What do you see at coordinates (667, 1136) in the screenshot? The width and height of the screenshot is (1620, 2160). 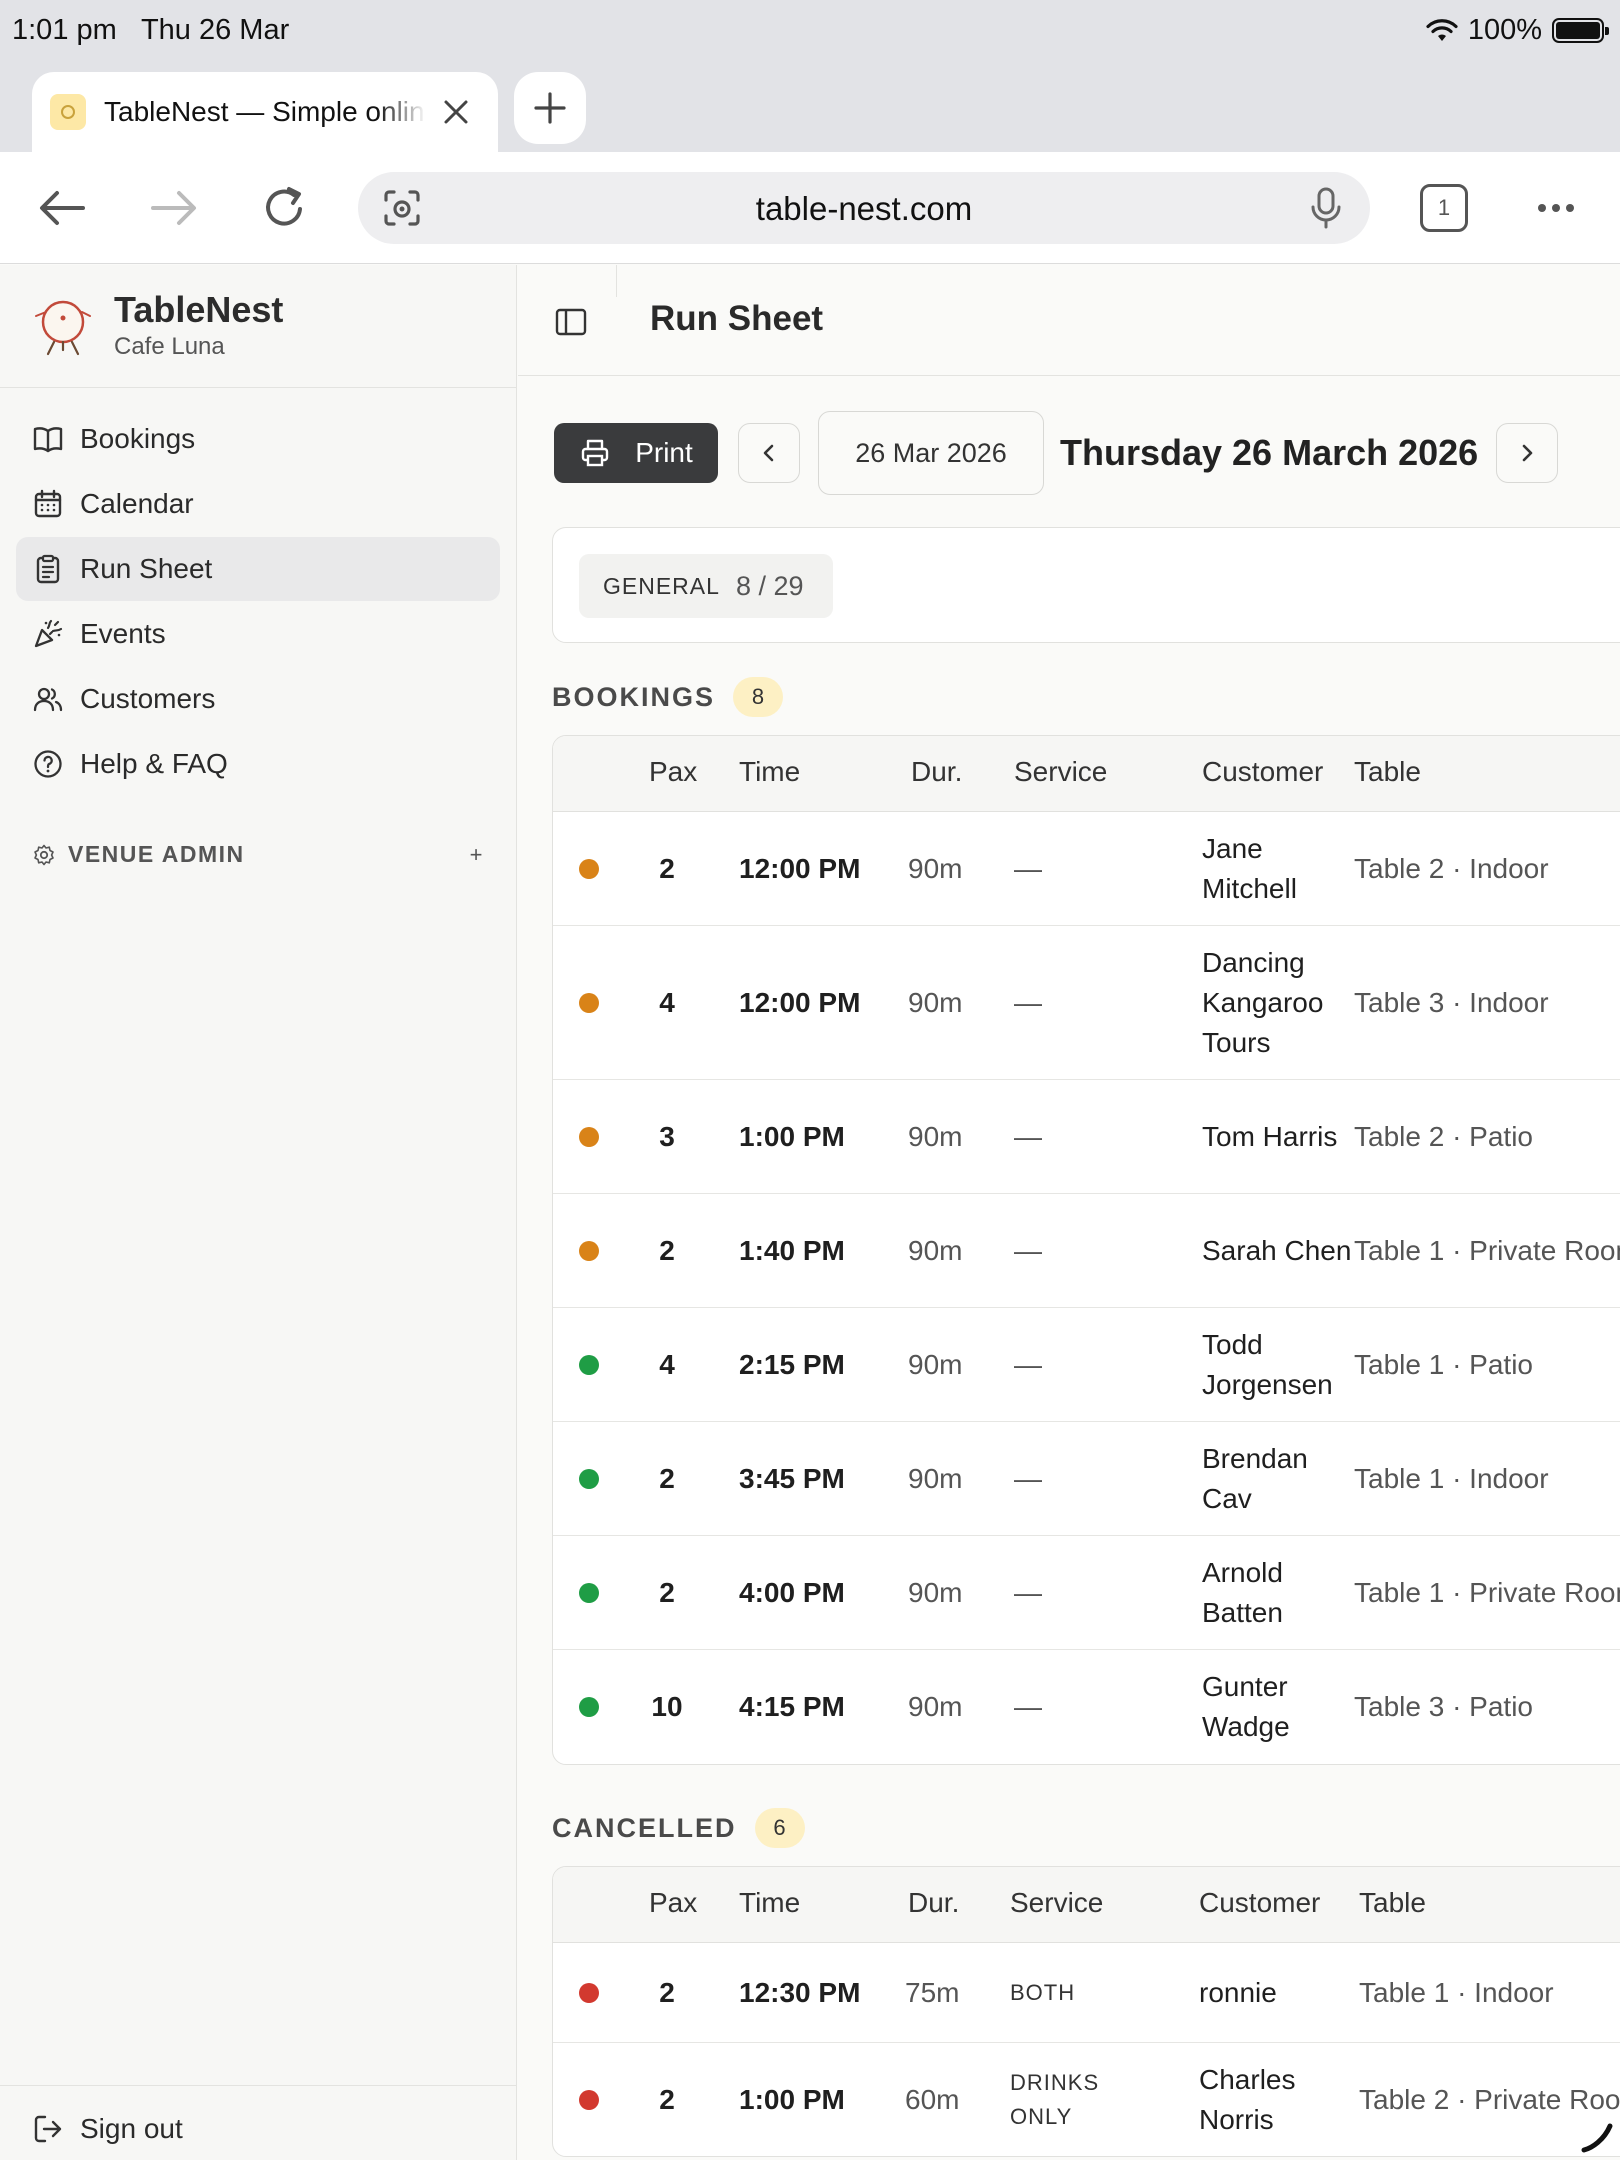 I see `pax-cell: 3` at bounding box center [667, 1136].